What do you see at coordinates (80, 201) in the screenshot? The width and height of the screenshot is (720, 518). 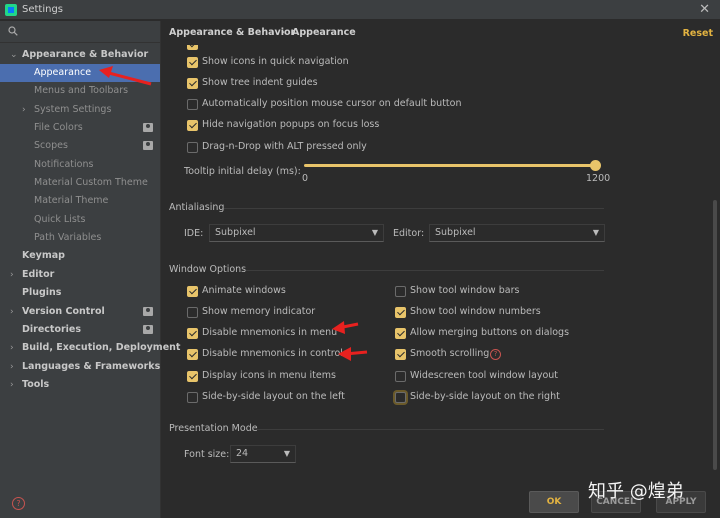 I see `sidebar-item-material-theme: Material Theme` at bounding box center [80, 201].